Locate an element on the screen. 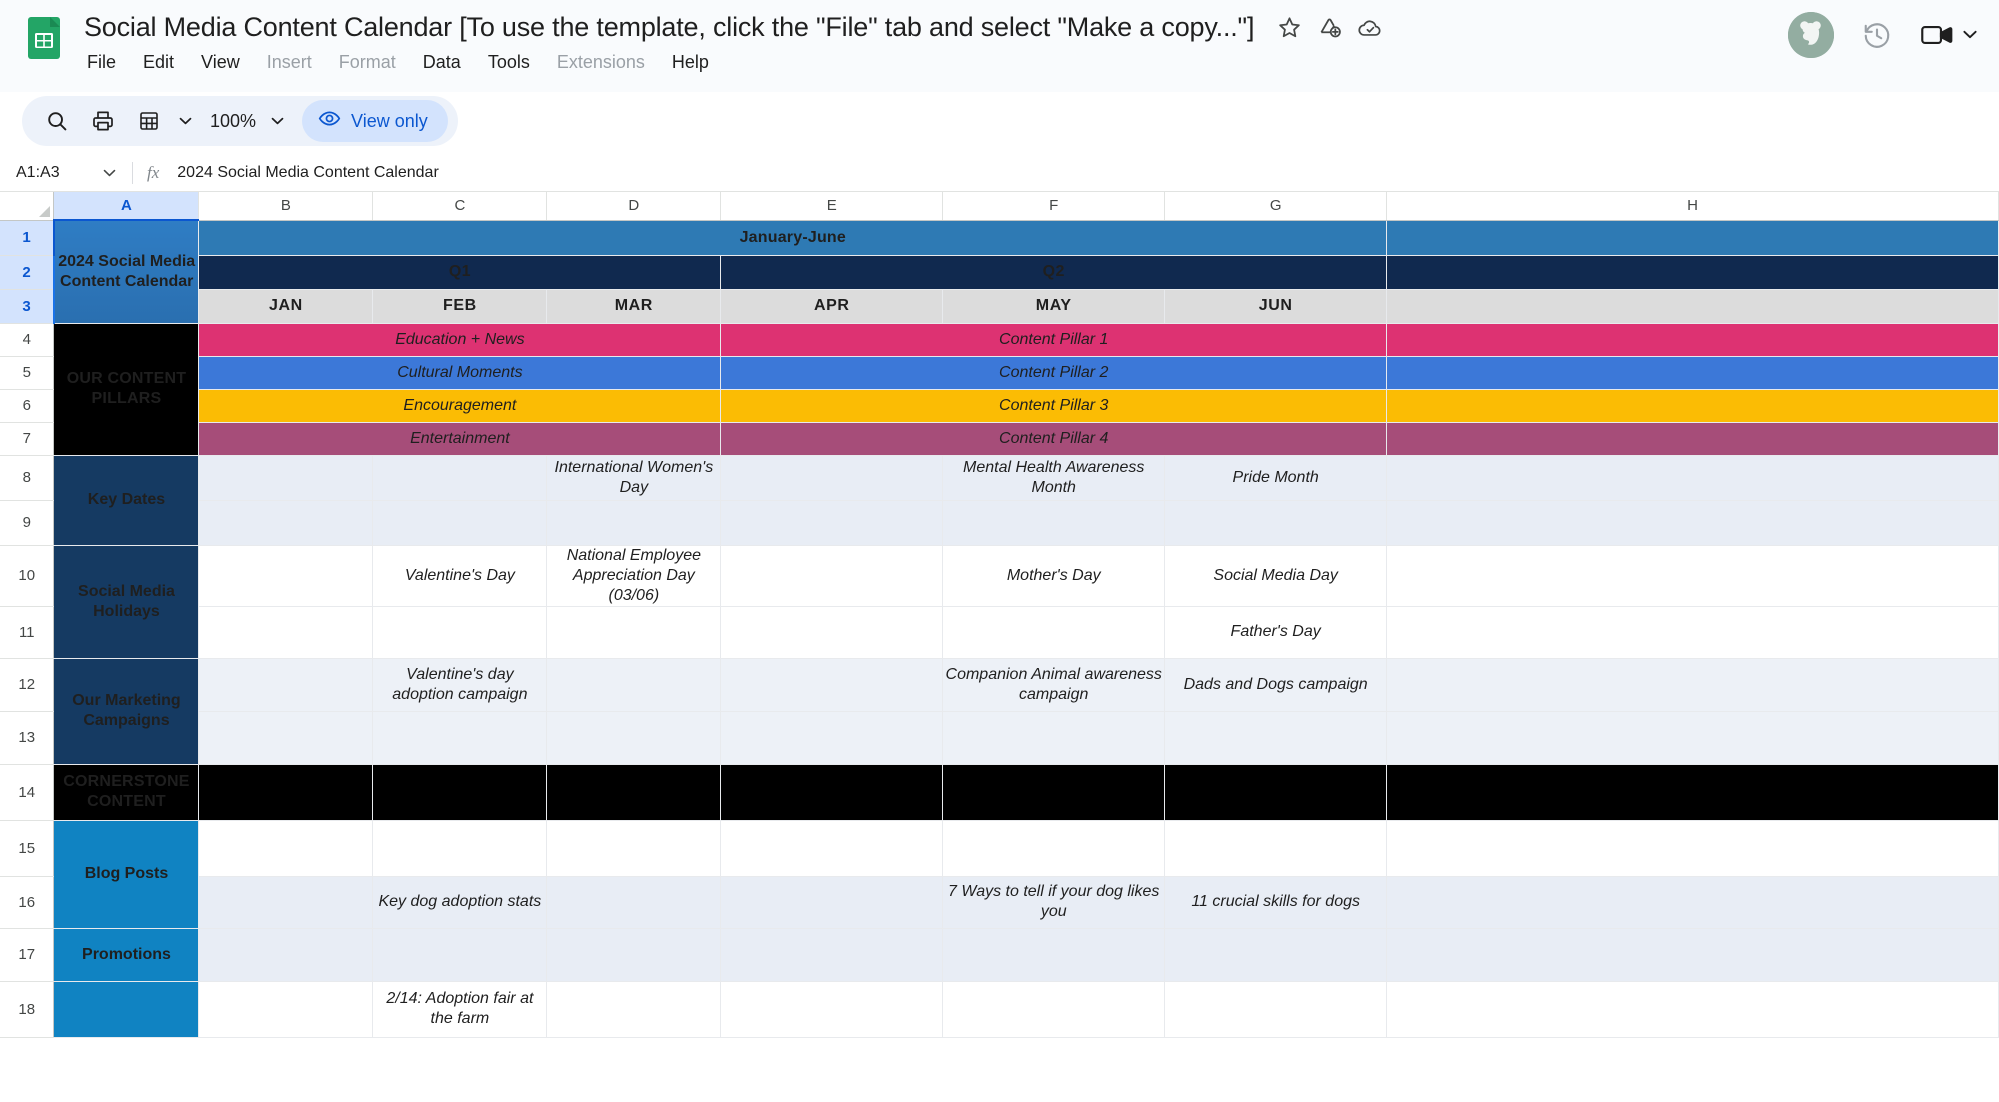 The image size is (1999, 1102). cell-f13 is located at coordinates (1054, 738).